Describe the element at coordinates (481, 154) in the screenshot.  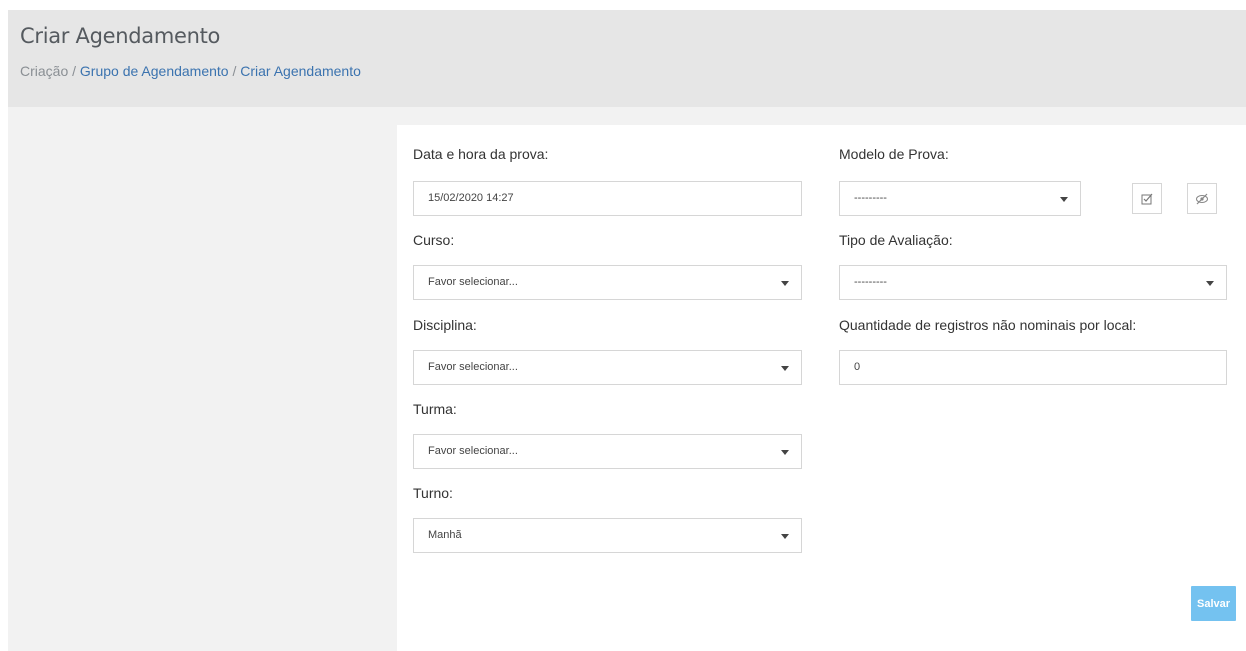
I see `data-hora-label: Data e hora da prova:` at that location.